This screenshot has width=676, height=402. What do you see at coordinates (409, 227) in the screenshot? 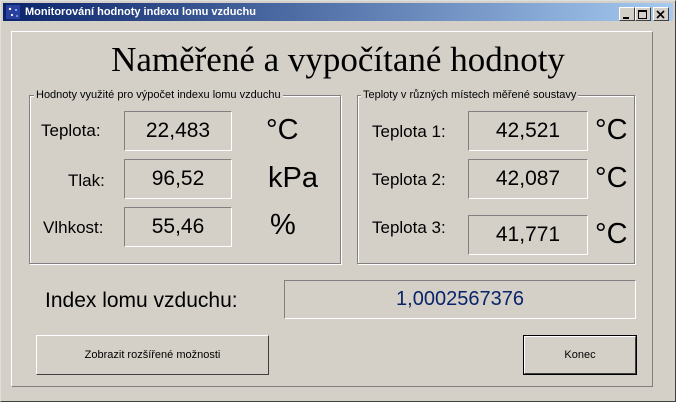
I see `temperature-3-label: Teplota 3:` at bounding box center [409, 227].